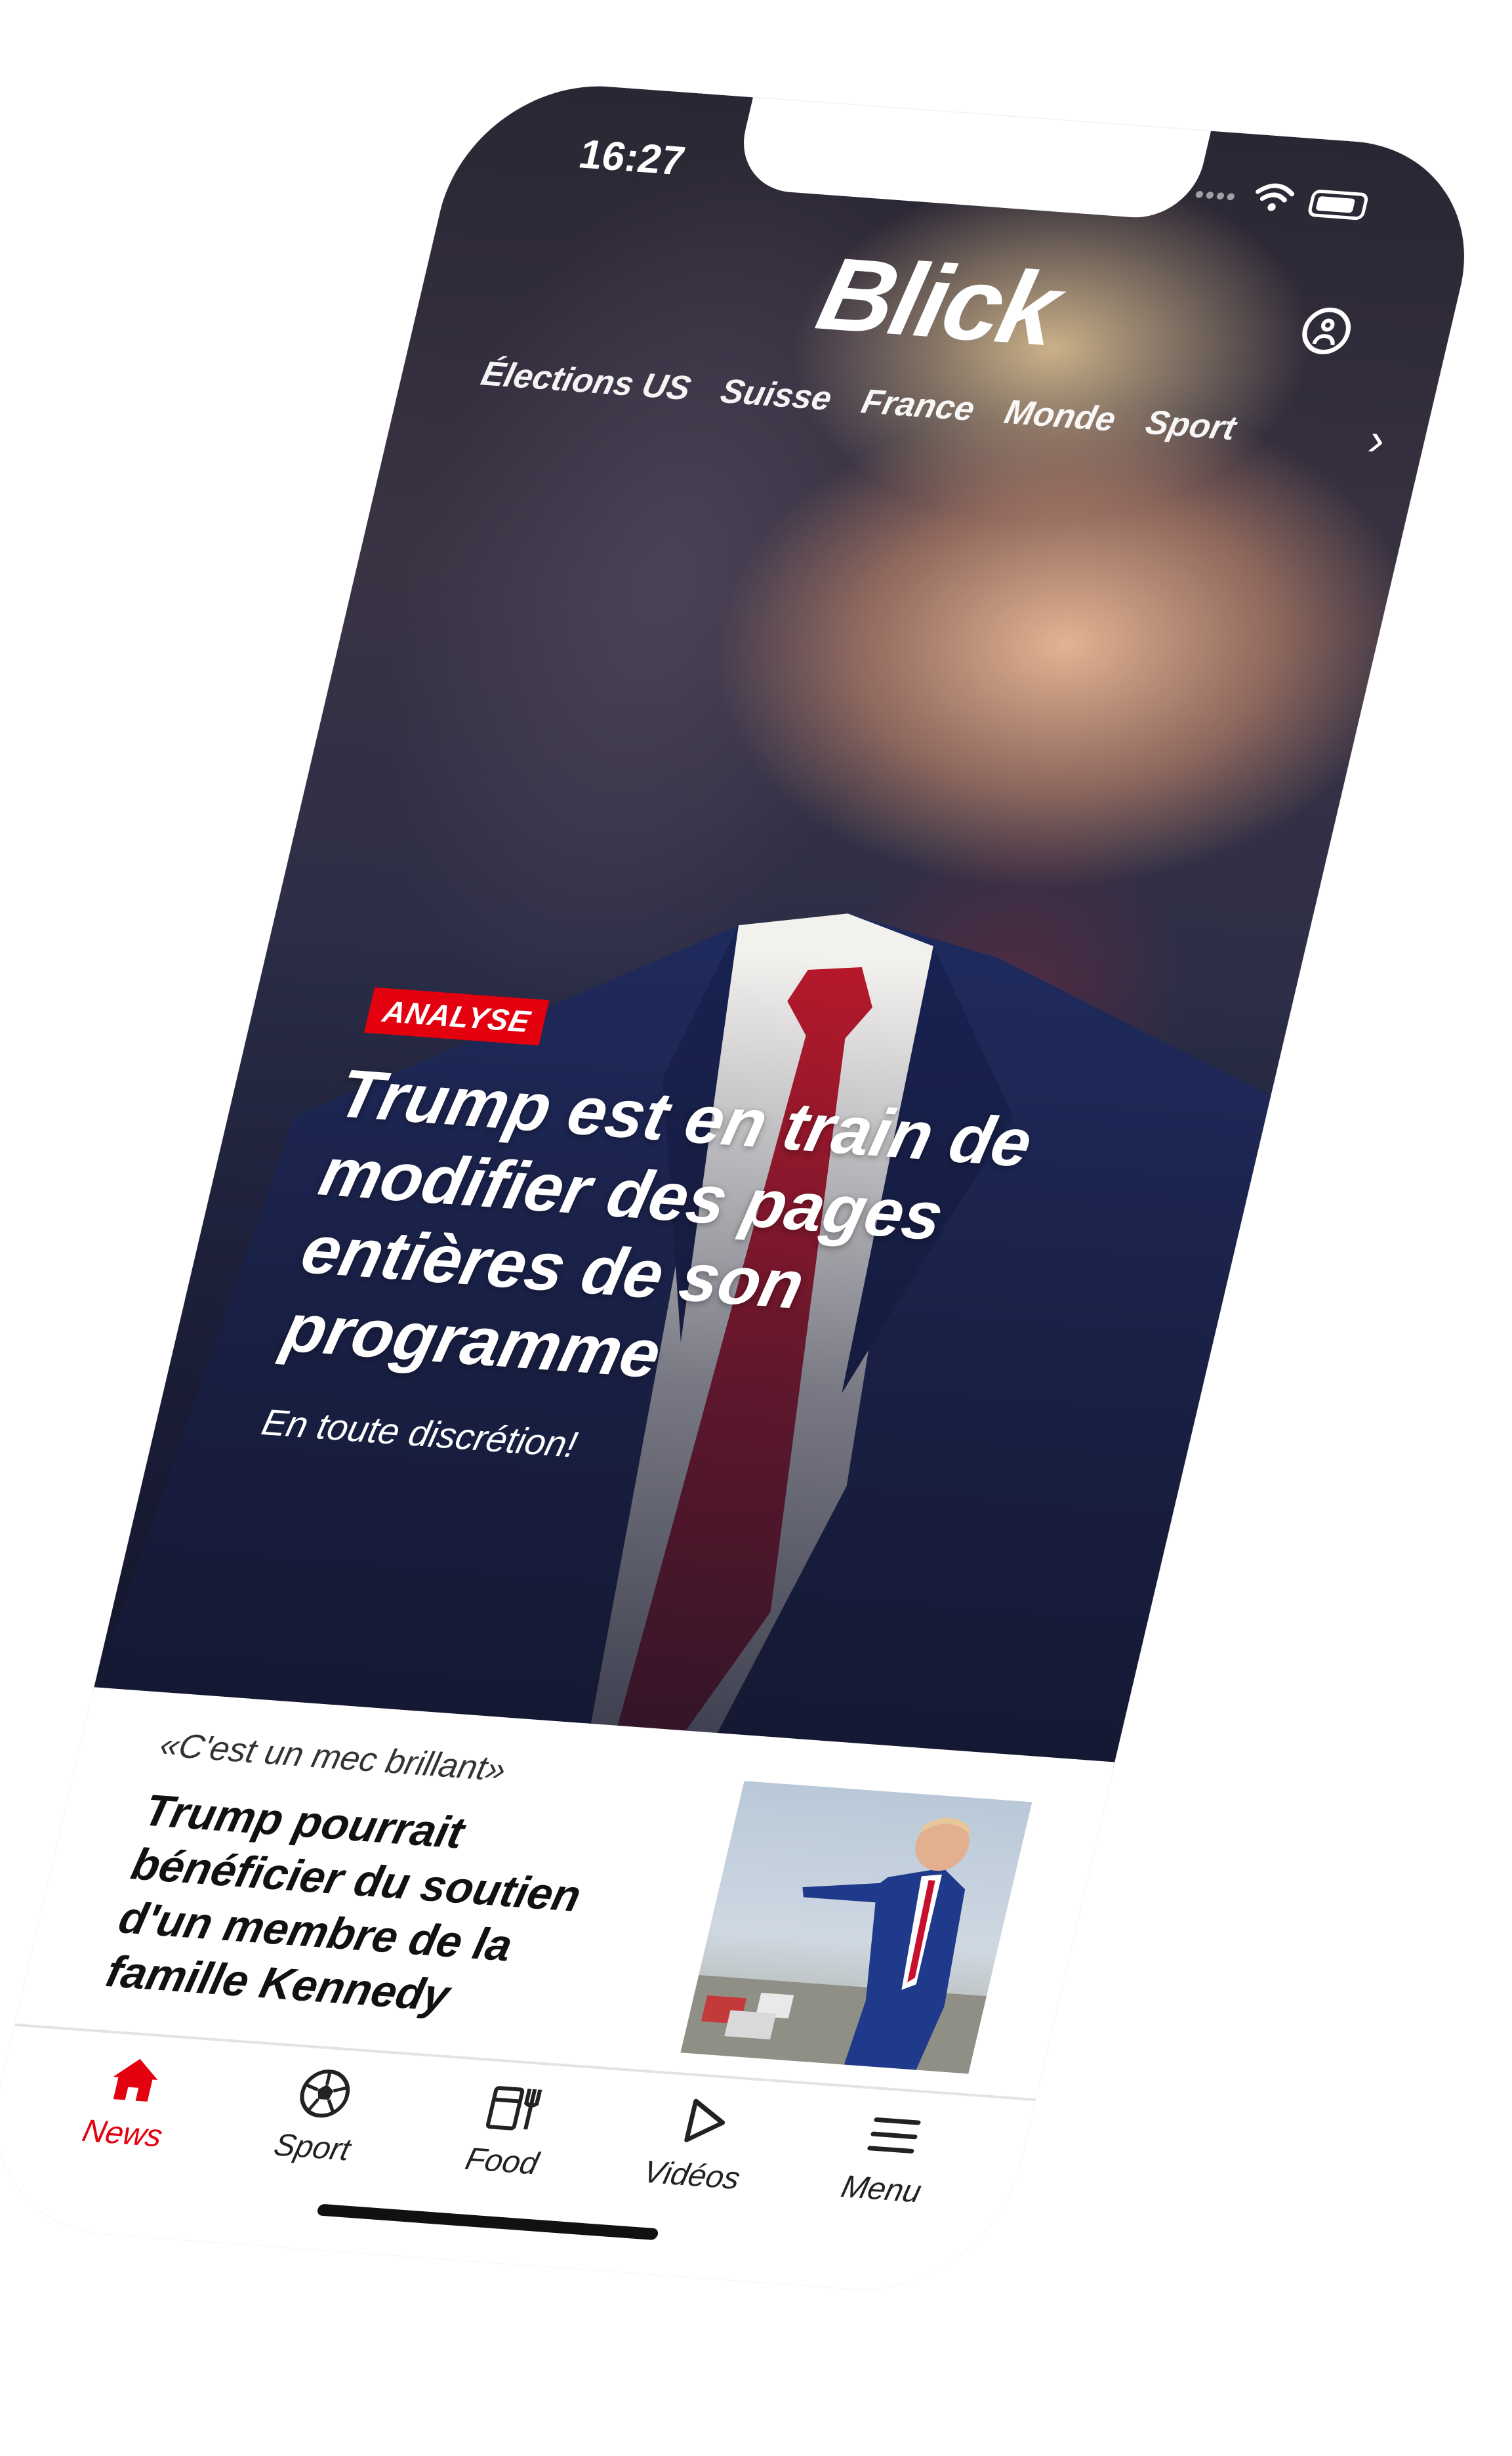  What do you see at coordinates (1274, 200) in the screenshot?
I see `wifi-icon` at bounding box center [1274, 200].